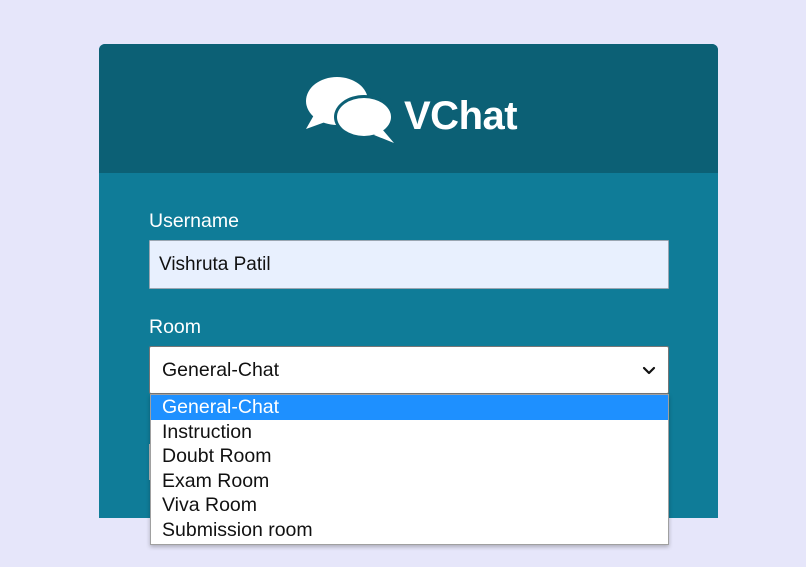 The image size is (806, 567). I want to click on app-logo: VChat, so click(411, 109).